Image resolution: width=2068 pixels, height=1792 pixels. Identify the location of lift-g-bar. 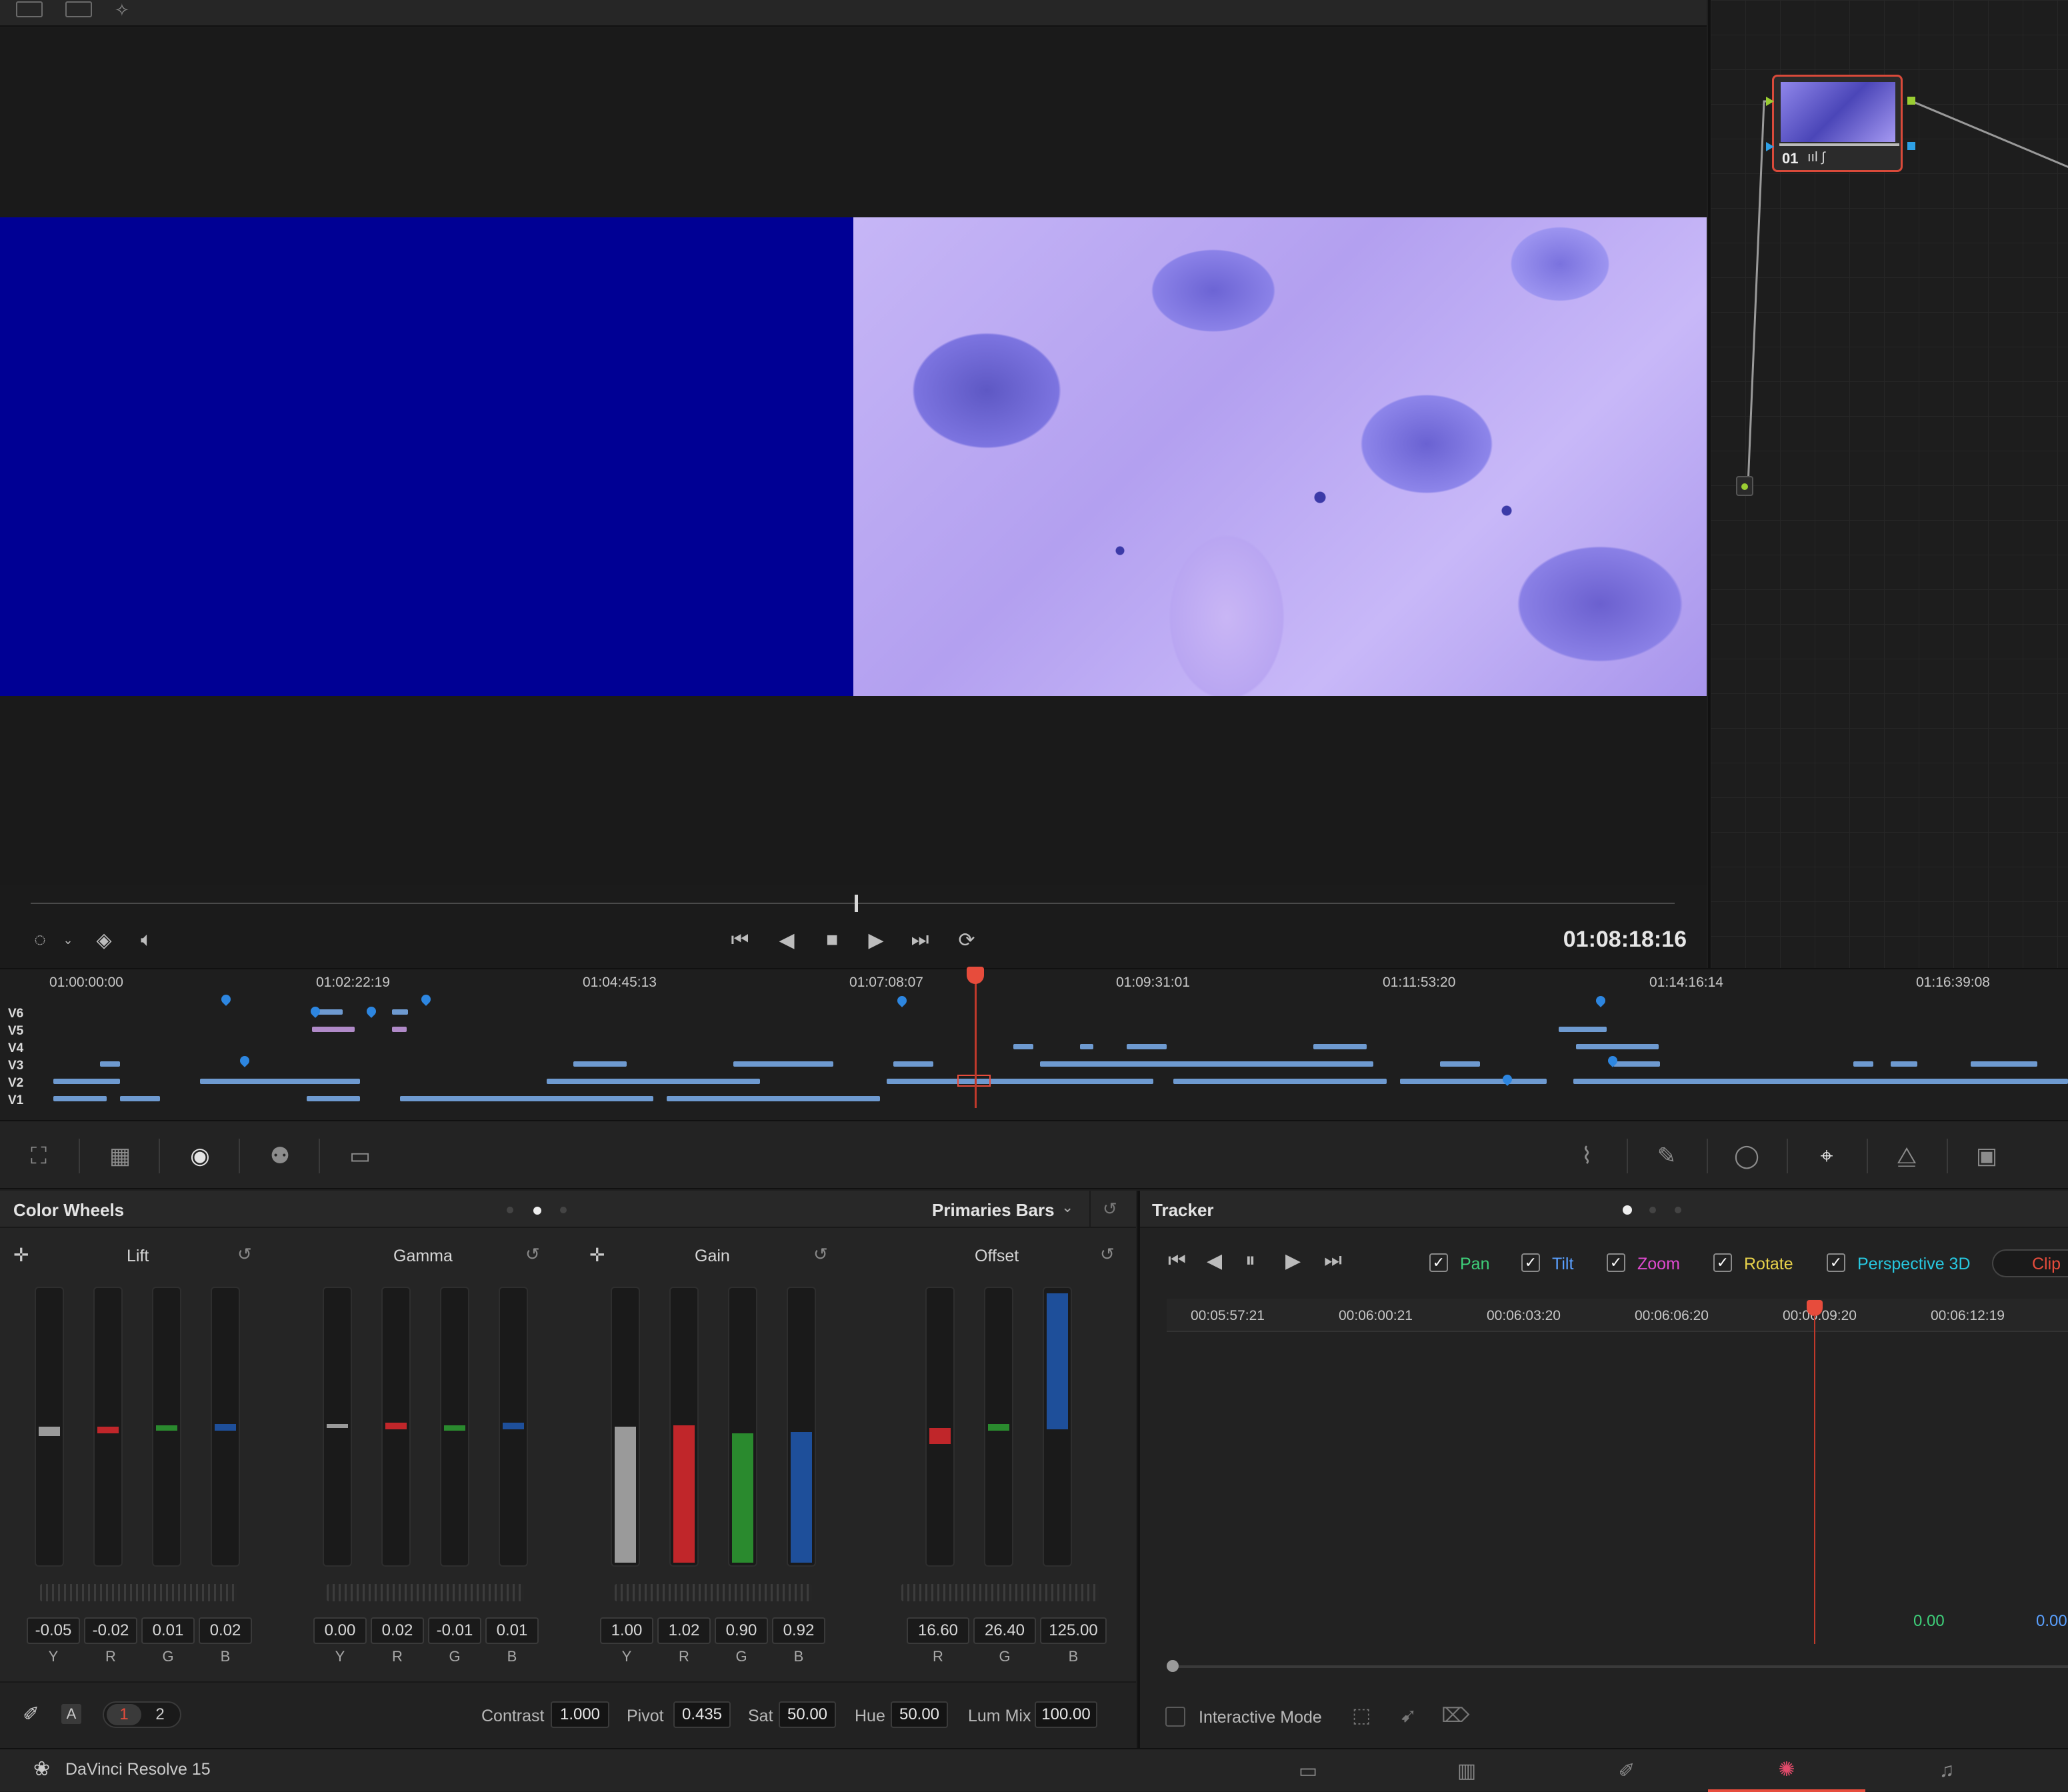
(166, 1427).